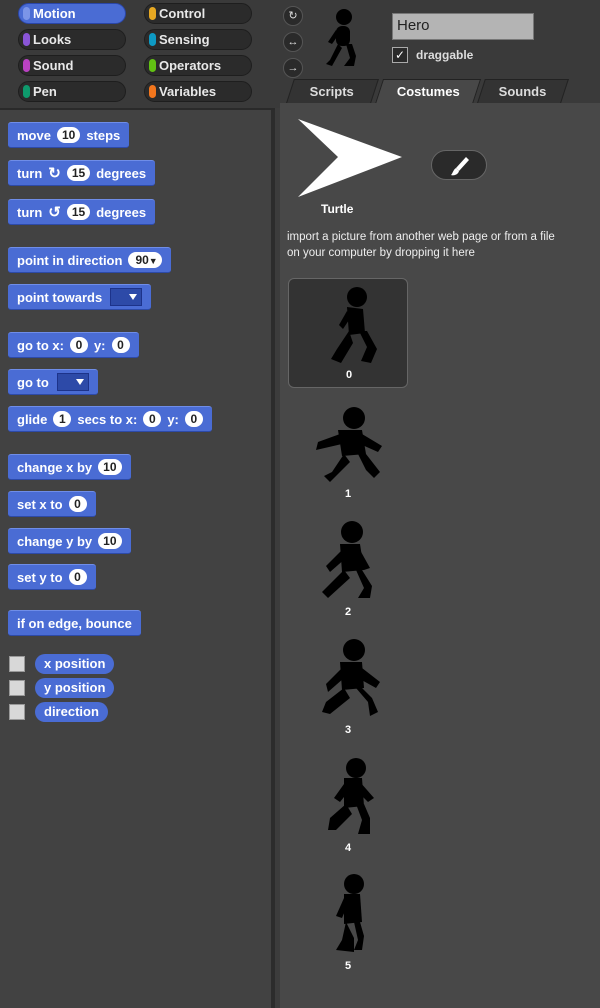 This screenshot has height=1008, width=600. What do you see at coordinates (348, 451) in the screenshot?
I see `costume-item: 1` at bounding box center [348, 451].